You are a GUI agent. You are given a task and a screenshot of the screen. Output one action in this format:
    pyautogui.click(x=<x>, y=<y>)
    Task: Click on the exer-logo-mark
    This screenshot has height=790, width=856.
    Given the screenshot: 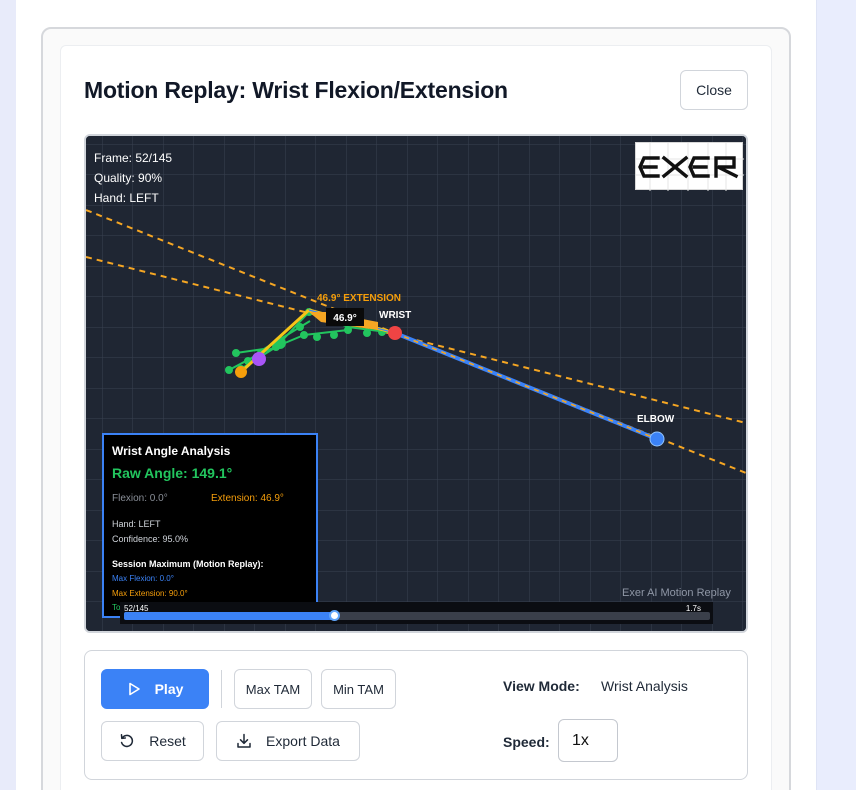 What is the action you would take?
    pyautogui.click(x=690, y=167)
    